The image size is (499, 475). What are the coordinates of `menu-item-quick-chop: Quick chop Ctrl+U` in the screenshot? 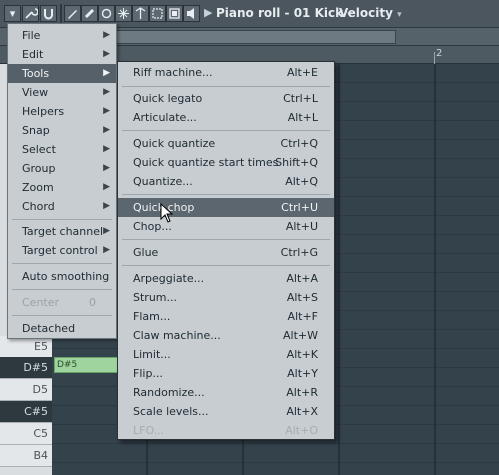 It's located at (226, 207).